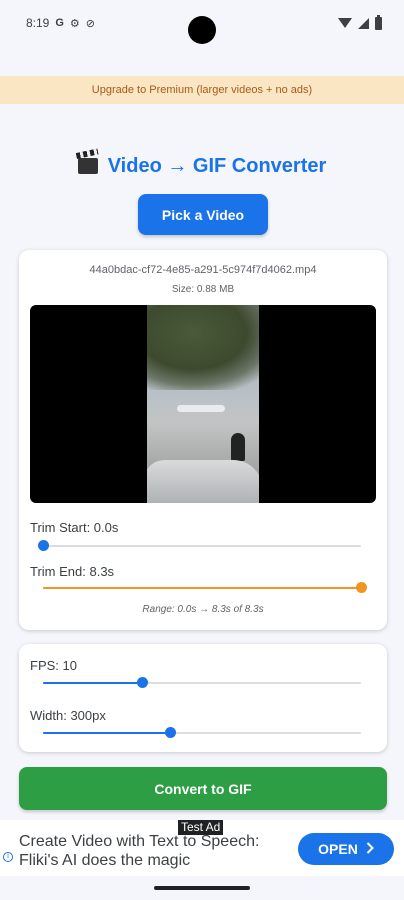  Describe the element at coordinates (171, 732) in the screenshot. I see `width-thumb` at that location.